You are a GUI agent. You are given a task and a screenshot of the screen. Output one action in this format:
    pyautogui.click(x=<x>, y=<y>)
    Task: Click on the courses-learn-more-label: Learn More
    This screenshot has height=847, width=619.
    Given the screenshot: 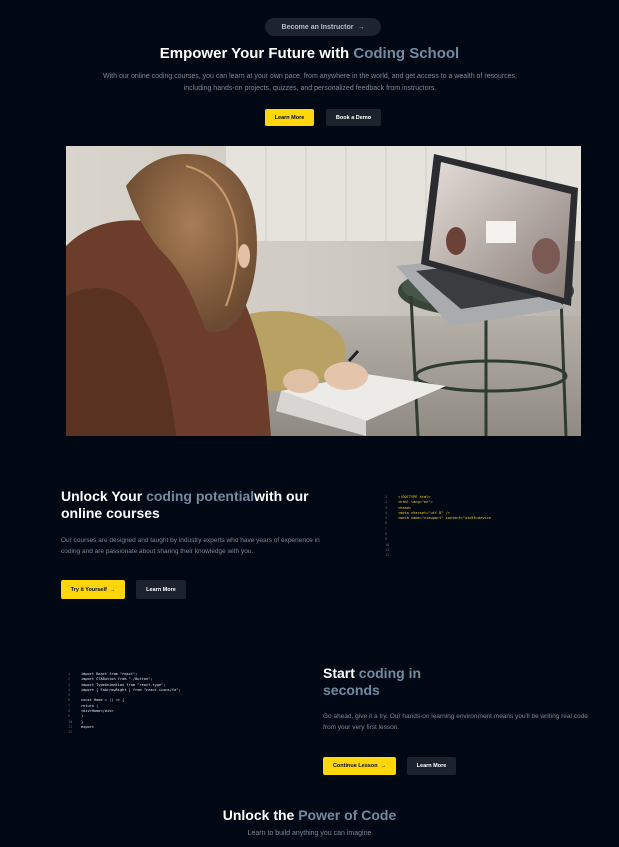 What is the action you would take?
    pyautogui.click(x=161, y=589)
    